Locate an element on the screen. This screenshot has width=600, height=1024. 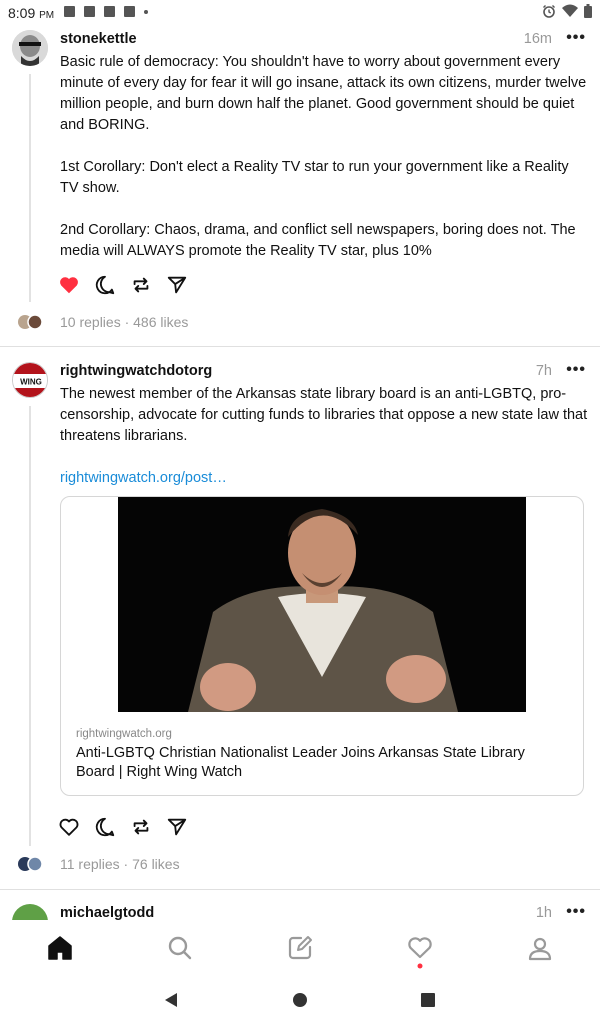
activity-heart-icon is located at coordinates (420, 948).